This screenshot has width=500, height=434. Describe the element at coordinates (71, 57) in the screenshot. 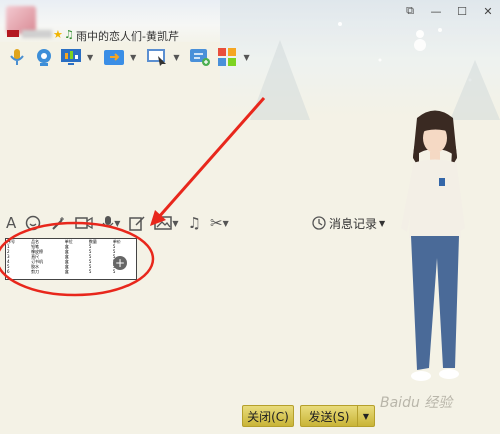

I see `screen-share-icon` at that location.